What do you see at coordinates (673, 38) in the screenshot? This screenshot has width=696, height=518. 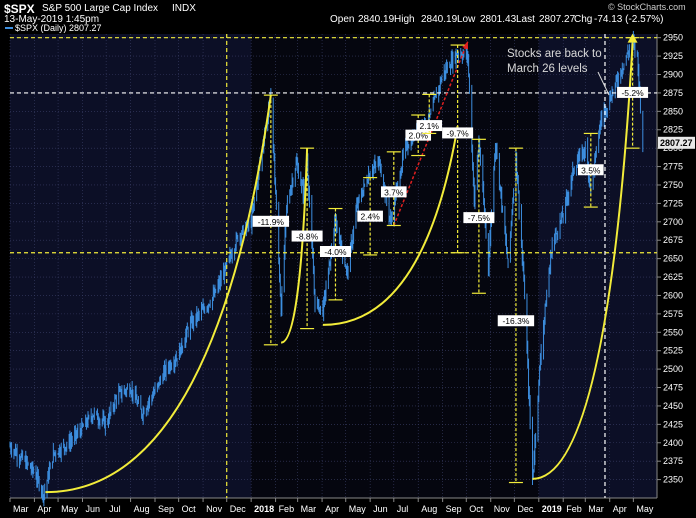 I see `y-tick-label: 2950` at bounding box center [673, 38].